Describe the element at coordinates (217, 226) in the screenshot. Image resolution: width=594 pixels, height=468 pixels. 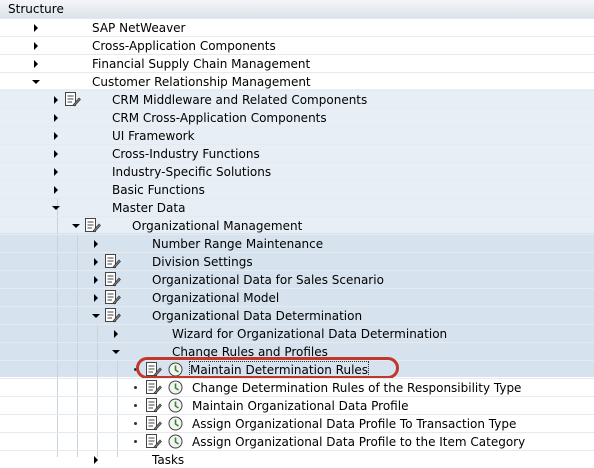
I see `tree-node-label: Organizational Management` at that location.